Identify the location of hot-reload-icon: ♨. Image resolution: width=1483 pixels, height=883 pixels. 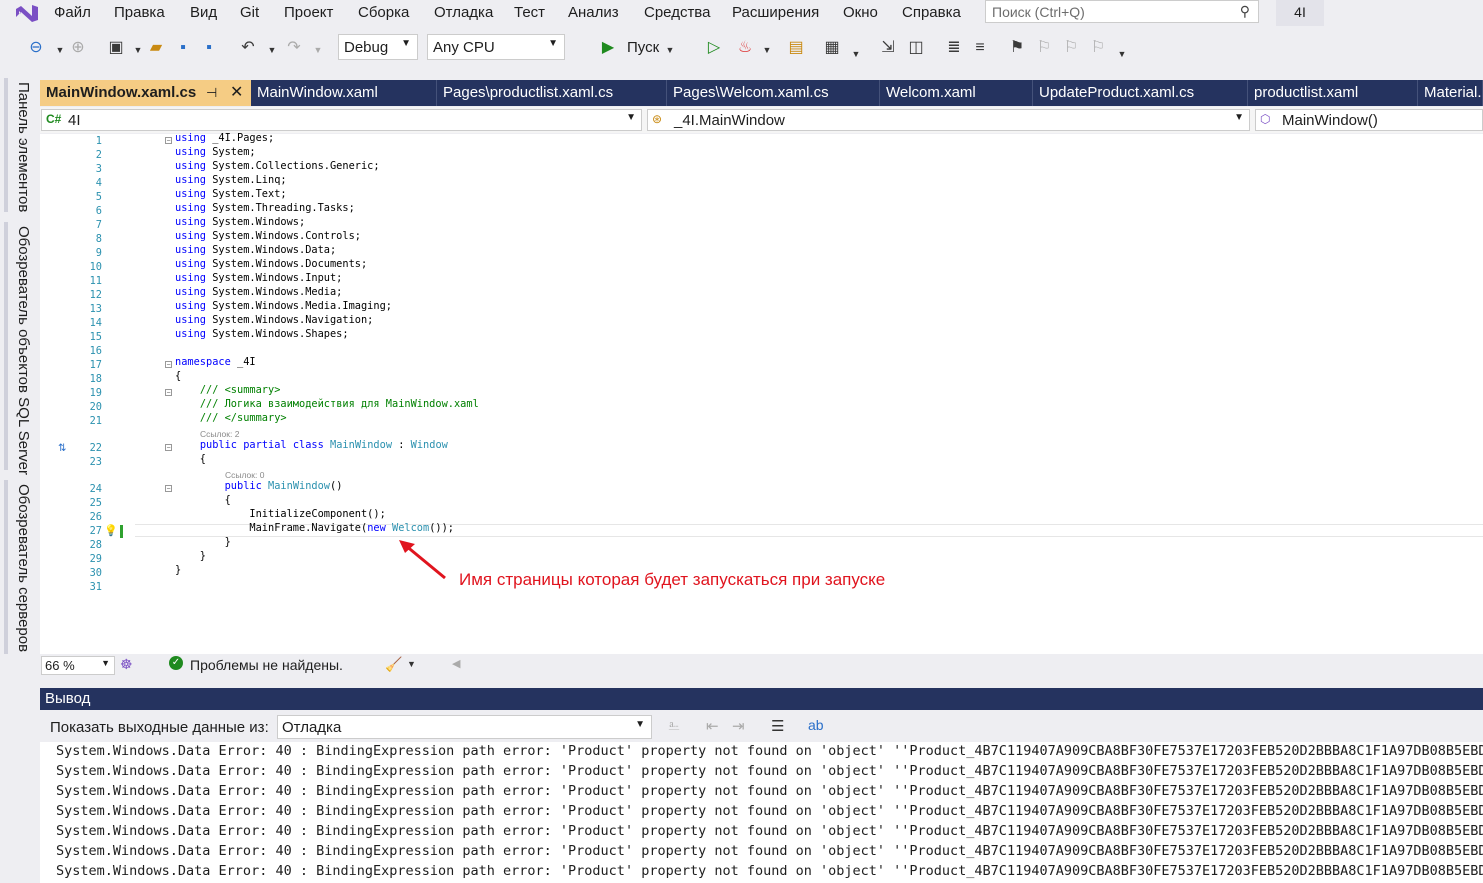
(745, 48).